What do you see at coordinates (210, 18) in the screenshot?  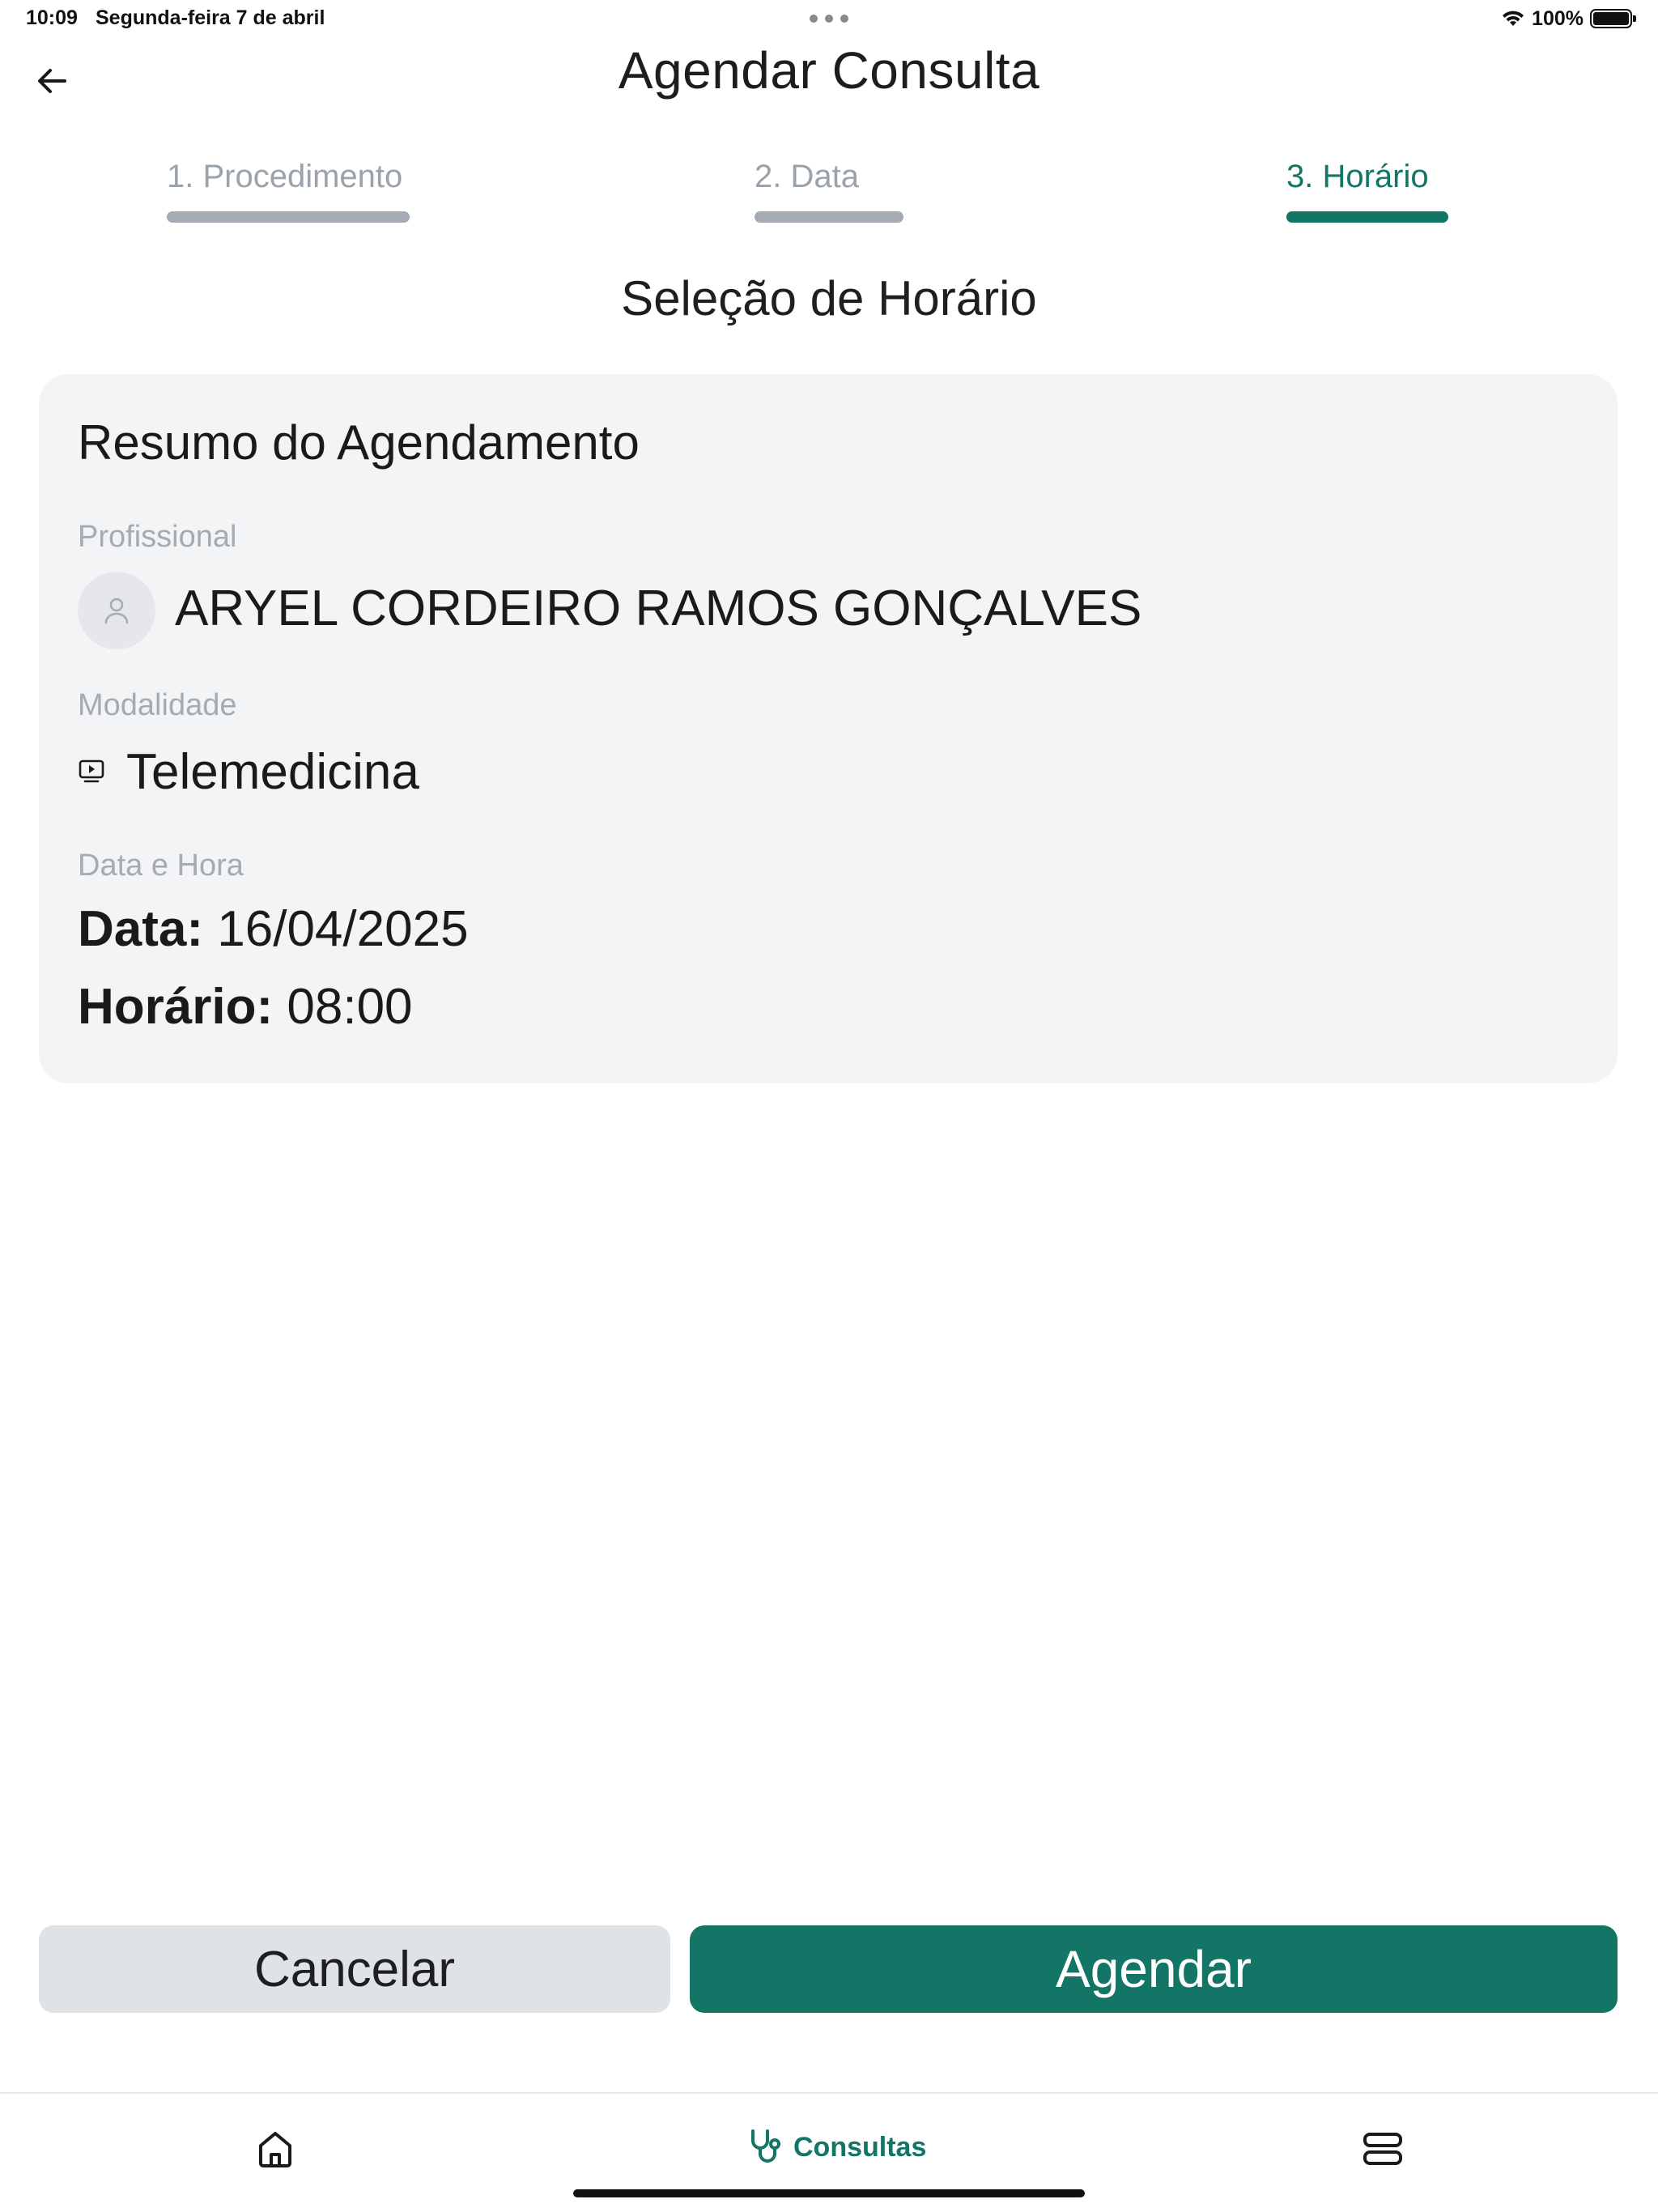 I see `status-date: Segunda-feira 7 de abril` at bounding box center [210, 18].